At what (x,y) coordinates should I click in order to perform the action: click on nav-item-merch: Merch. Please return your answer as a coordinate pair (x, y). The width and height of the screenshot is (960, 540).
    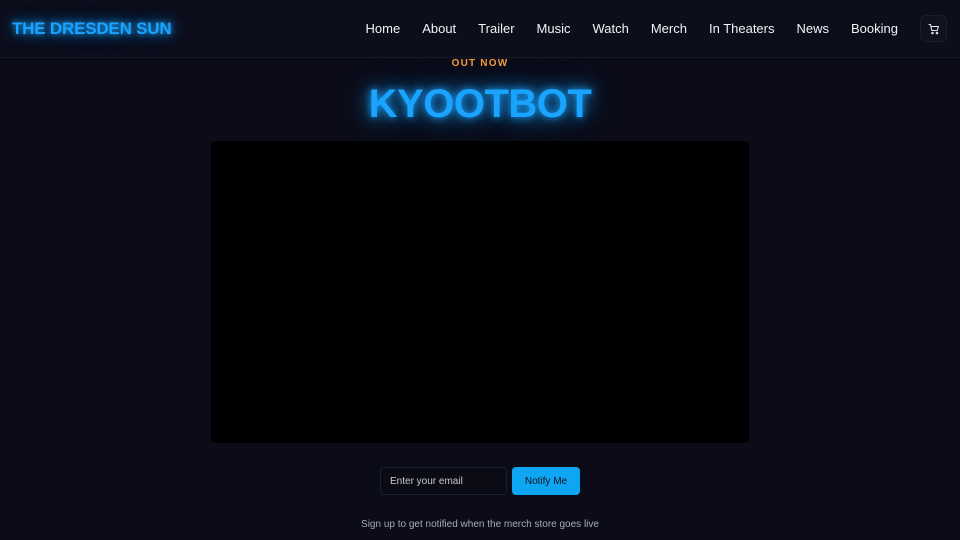
    Looking at the image, I should click on (669, 29).